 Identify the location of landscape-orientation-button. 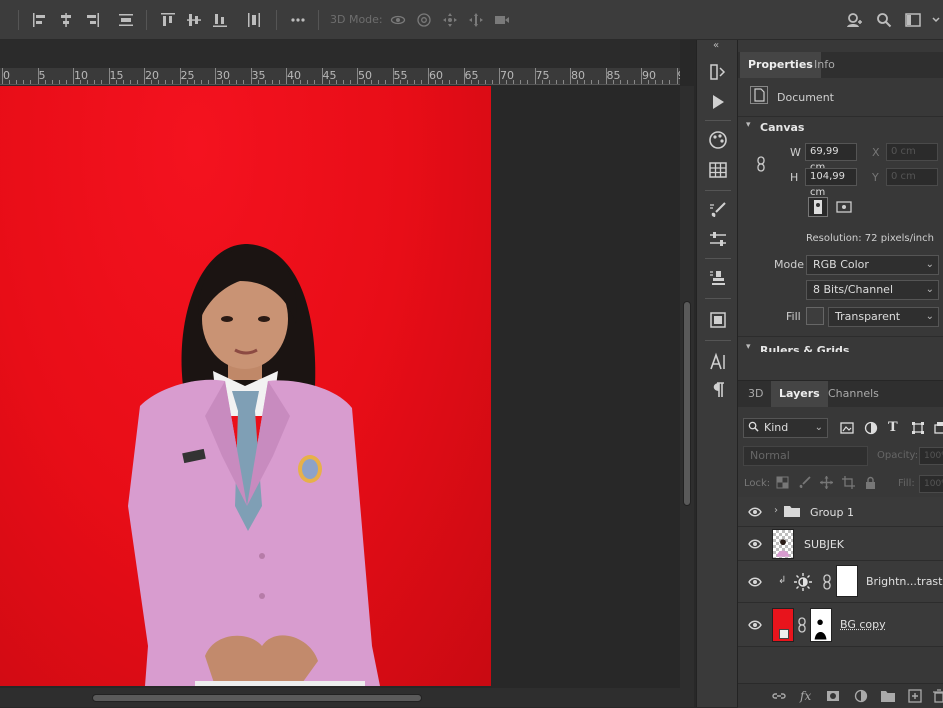
(844, 207).